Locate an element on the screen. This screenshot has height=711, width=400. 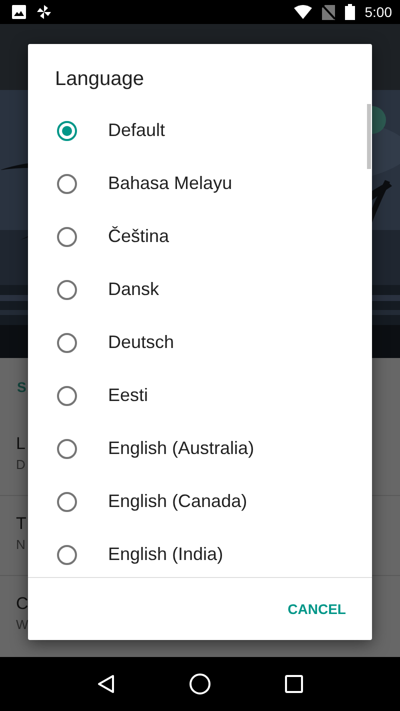
image-icon is located at coordinates (19, 12).